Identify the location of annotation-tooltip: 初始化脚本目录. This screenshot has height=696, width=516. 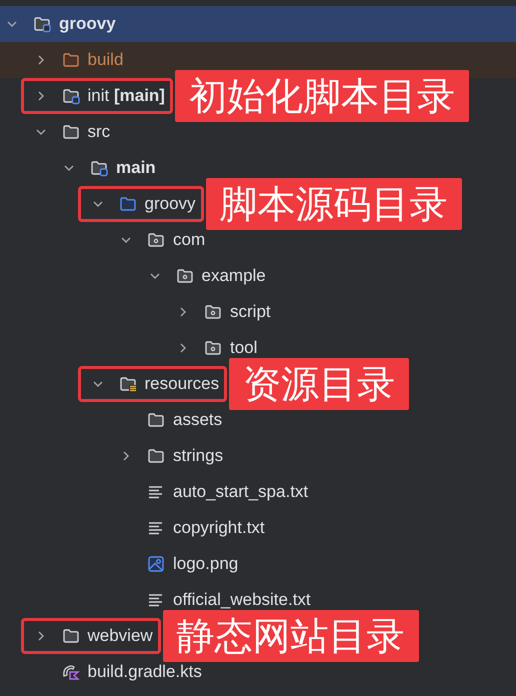
(321, 96).